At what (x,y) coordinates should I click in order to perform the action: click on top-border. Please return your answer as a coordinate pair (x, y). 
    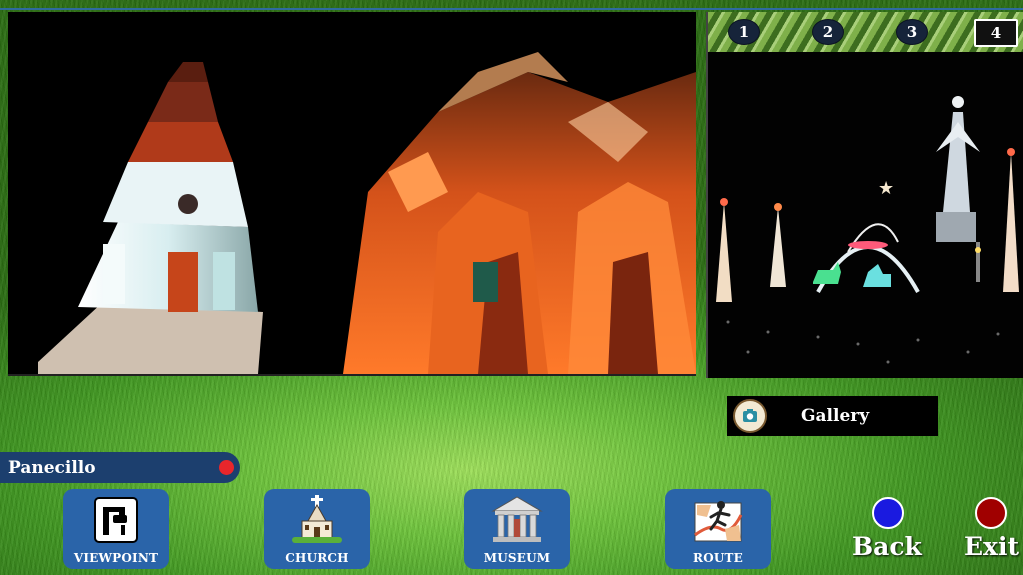
    Looking at the image, I should click on (511, 9).